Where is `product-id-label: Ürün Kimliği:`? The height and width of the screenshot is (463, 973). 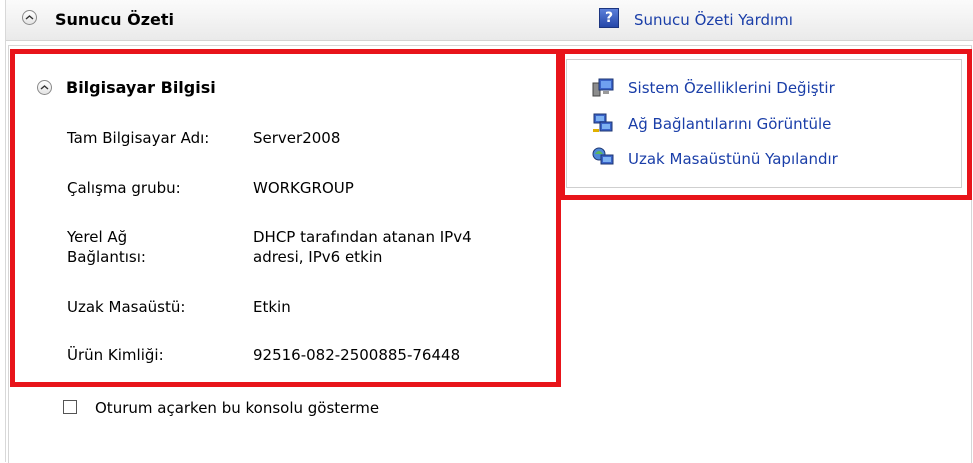 product-id-label: Ürün Kimliği: is located at coordinates (115, 355).